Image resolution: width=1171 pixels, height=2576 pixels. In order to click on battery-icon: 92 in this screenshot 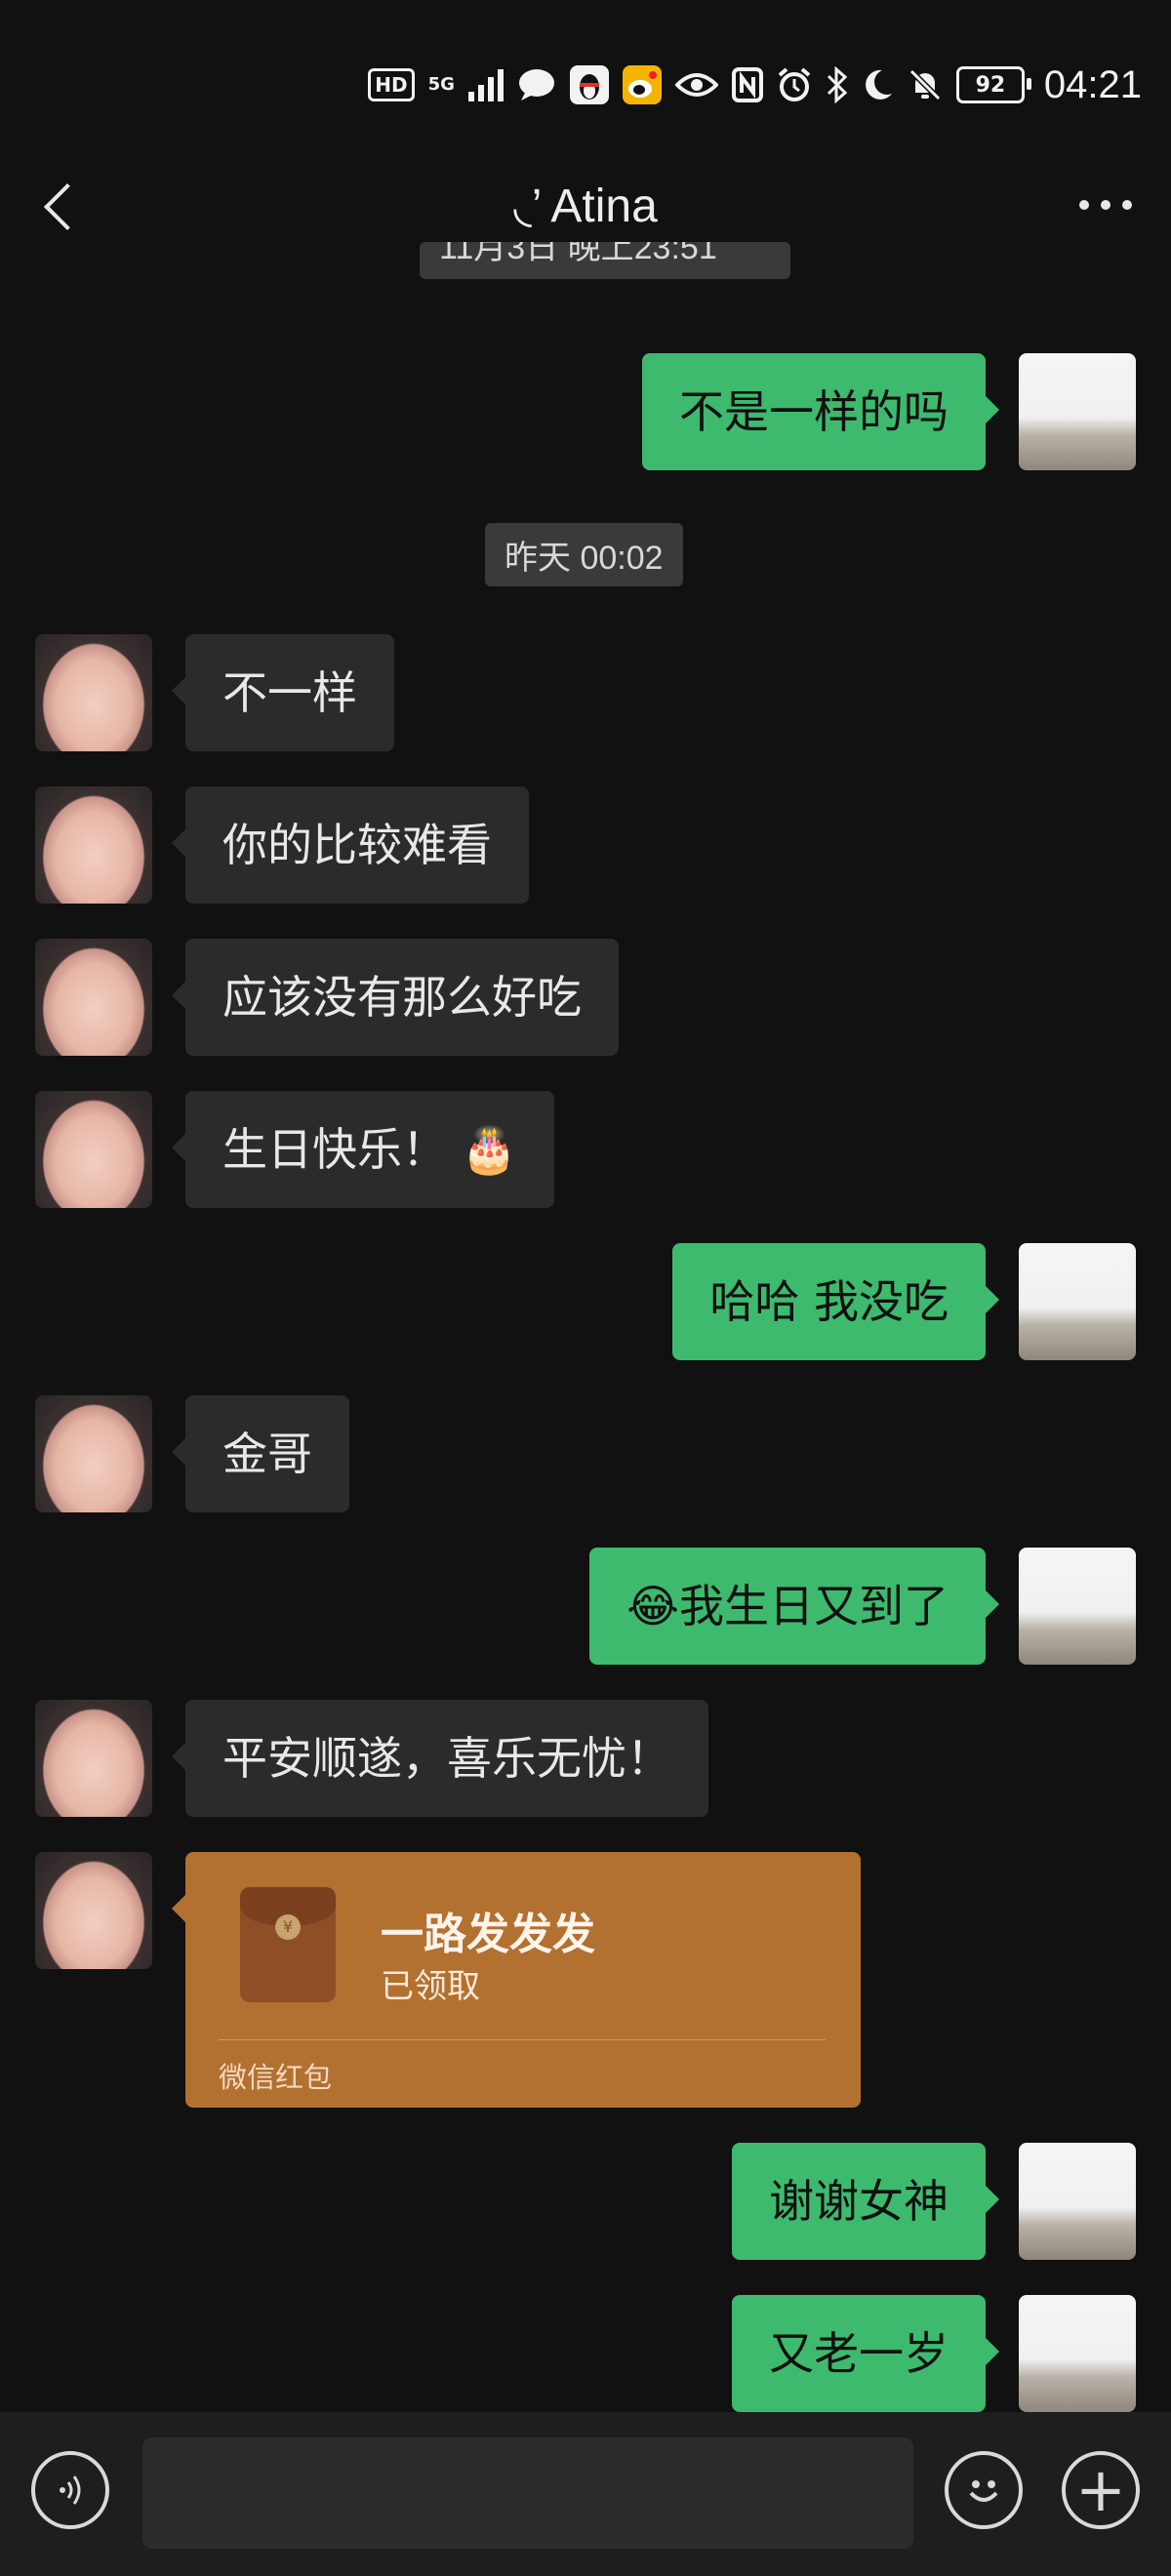, I will do `click(993, 84)`.